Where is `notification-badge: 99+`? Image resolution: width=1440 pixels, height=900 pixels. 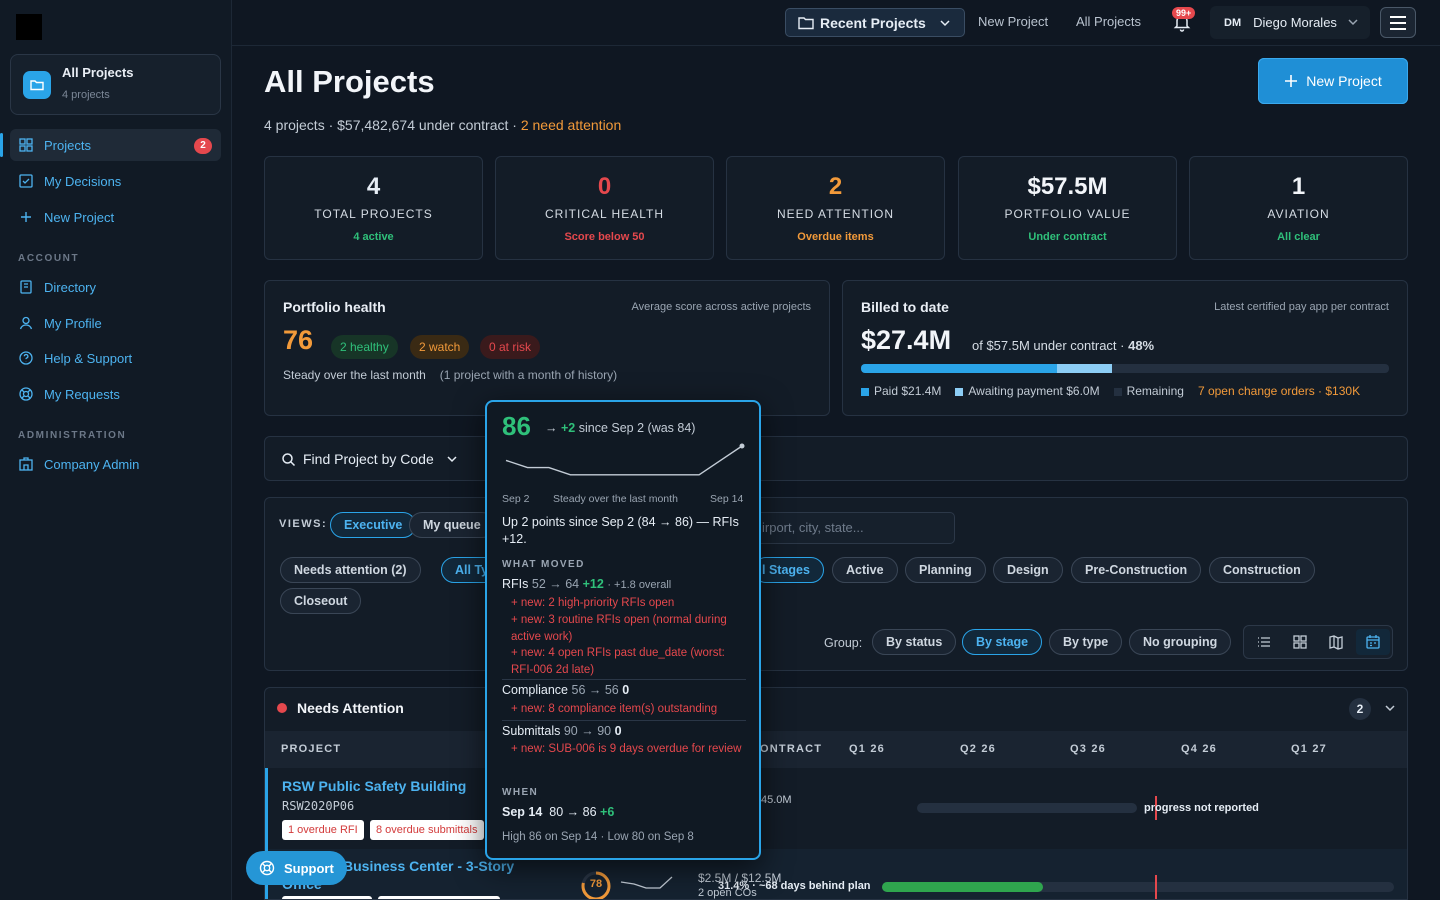
notification-badge: 99+ is located at coordinates (1184, 13).